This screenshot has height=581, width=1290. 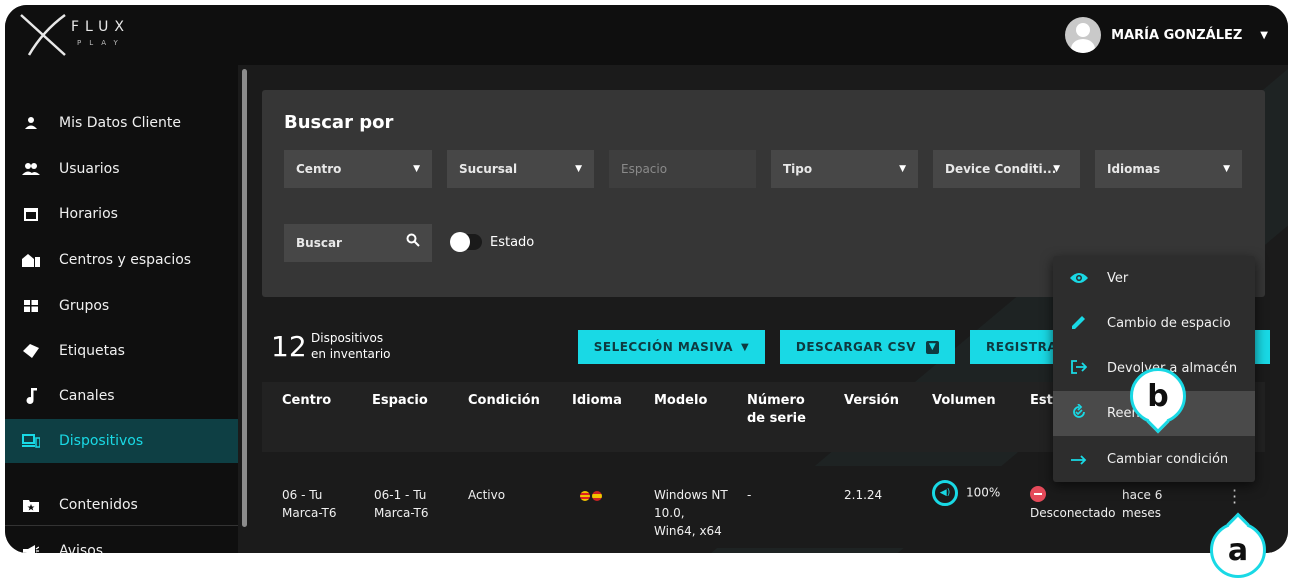 What do you see at coordinates (121, 169) in the screenshot?
I see `sidebar-item-usuarios: Usuarios` at bounding box center [121, 169].